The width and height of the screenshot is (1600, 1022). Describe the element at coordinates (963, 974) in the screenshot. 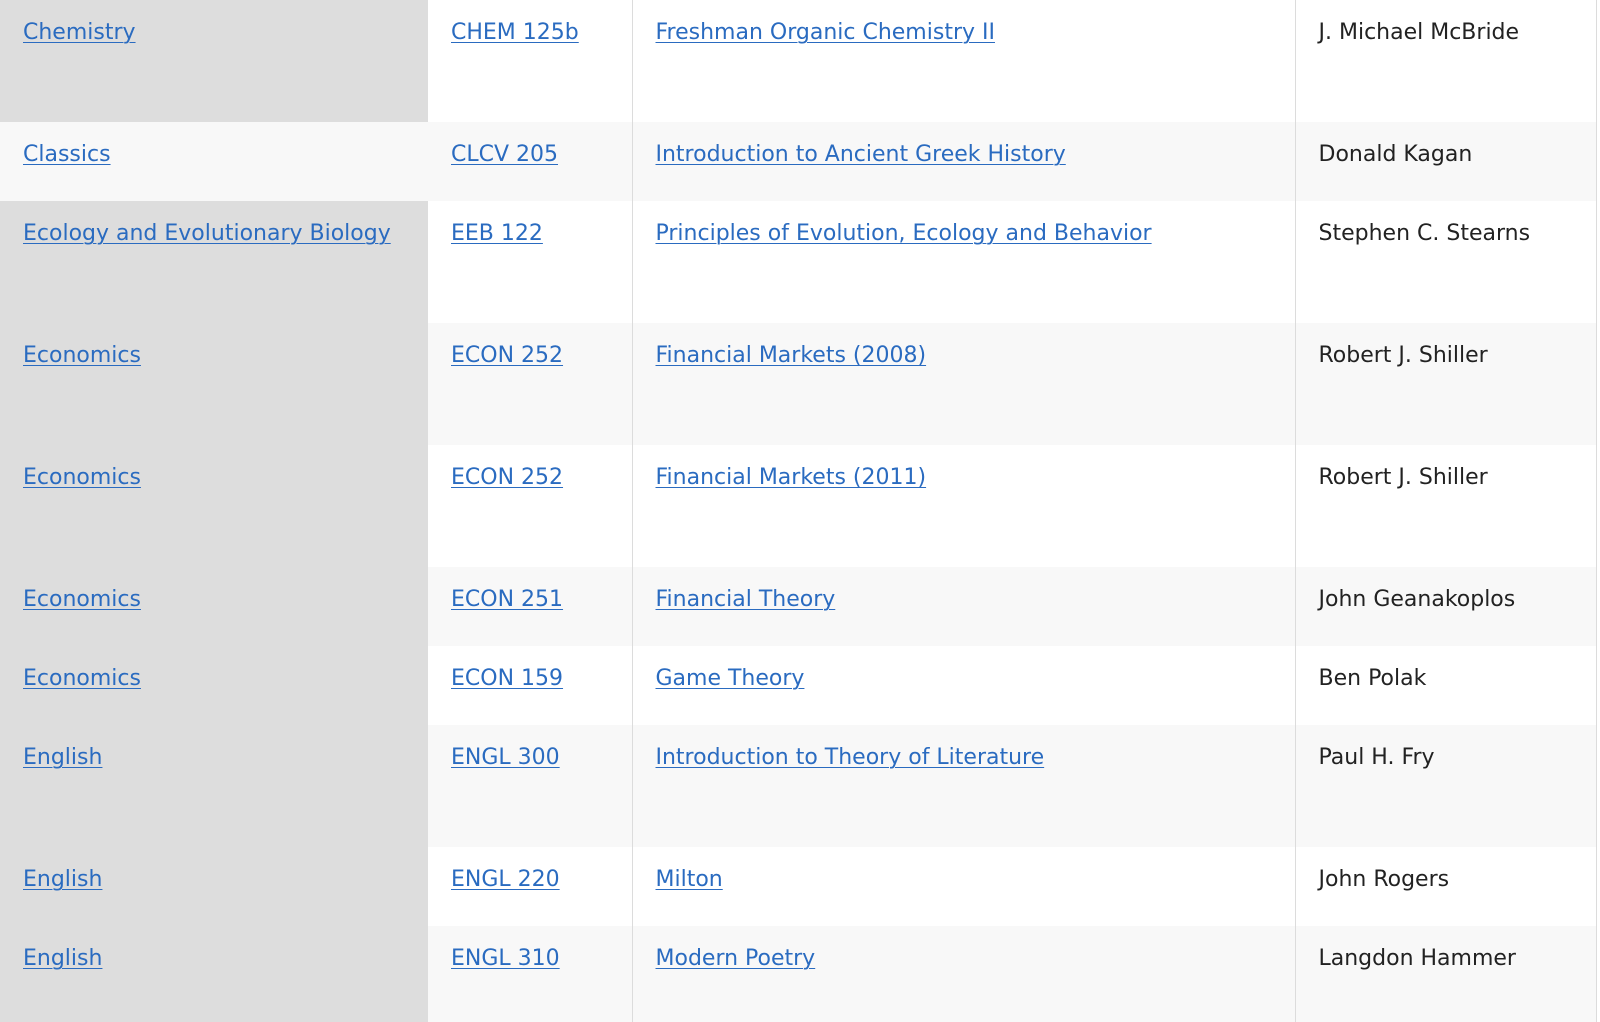

I see `course-title-cell: Modern Poetry` at that location.